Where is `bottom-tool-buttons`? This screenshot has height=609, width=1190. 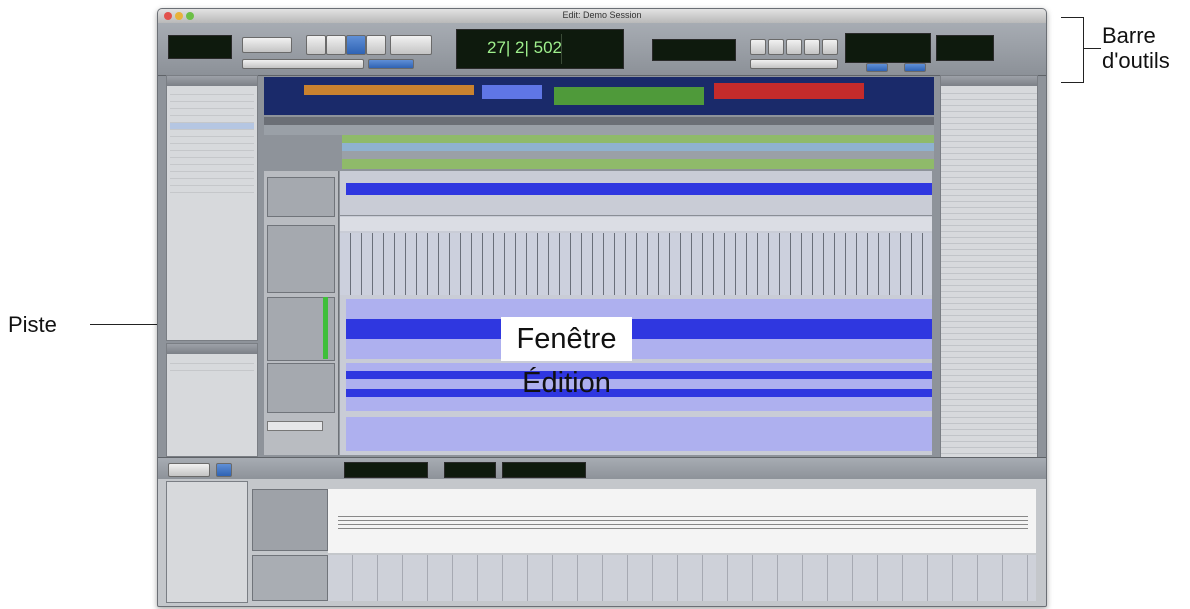 bottom-tool-buttons is located at coordinates (189, 470).